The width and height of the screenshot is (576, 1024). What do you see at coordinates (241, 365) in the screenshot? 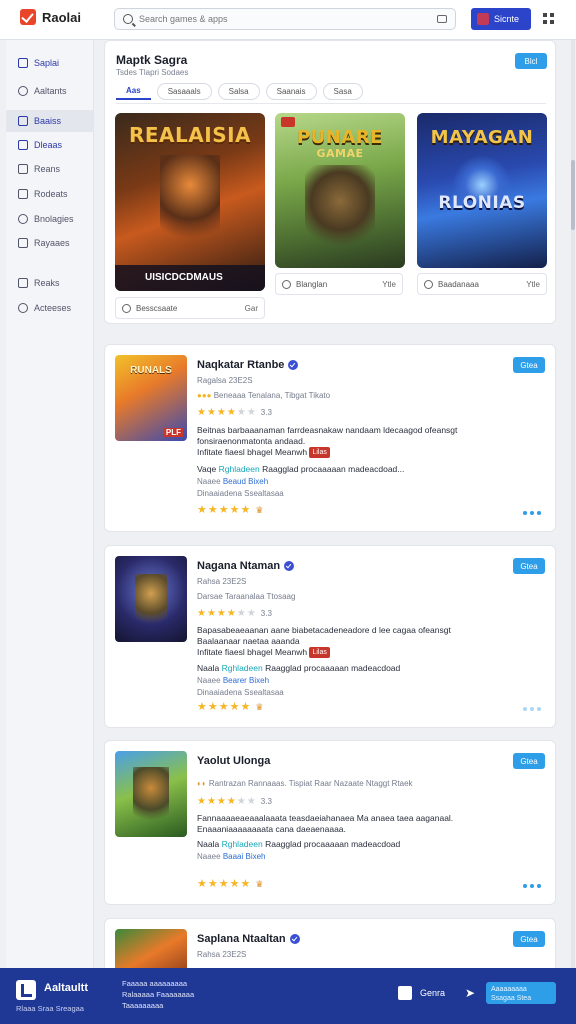
I see `game-name: Naqkatar Rtanbe` at bounding box center [241, 365].